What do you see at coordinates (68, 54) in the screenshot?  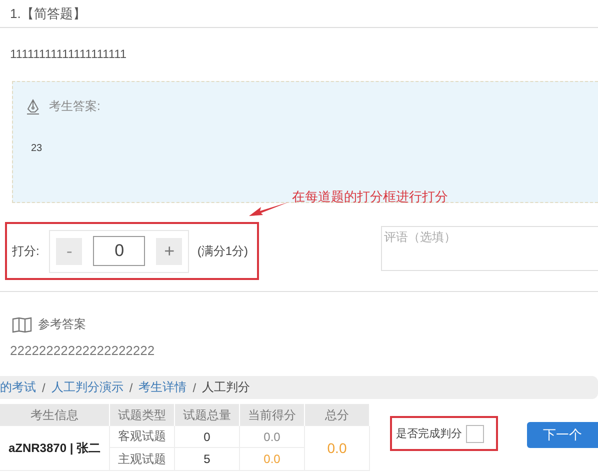 I see `question-stem: 11111111111111111111` at bounding box center [68, 54].